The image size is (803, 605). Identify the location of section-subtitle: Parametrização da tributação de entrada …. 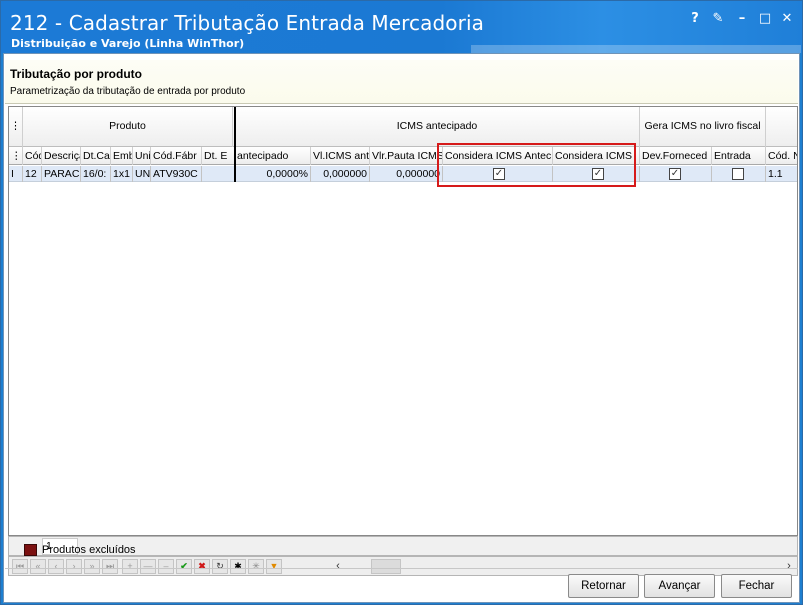
(128, 91).